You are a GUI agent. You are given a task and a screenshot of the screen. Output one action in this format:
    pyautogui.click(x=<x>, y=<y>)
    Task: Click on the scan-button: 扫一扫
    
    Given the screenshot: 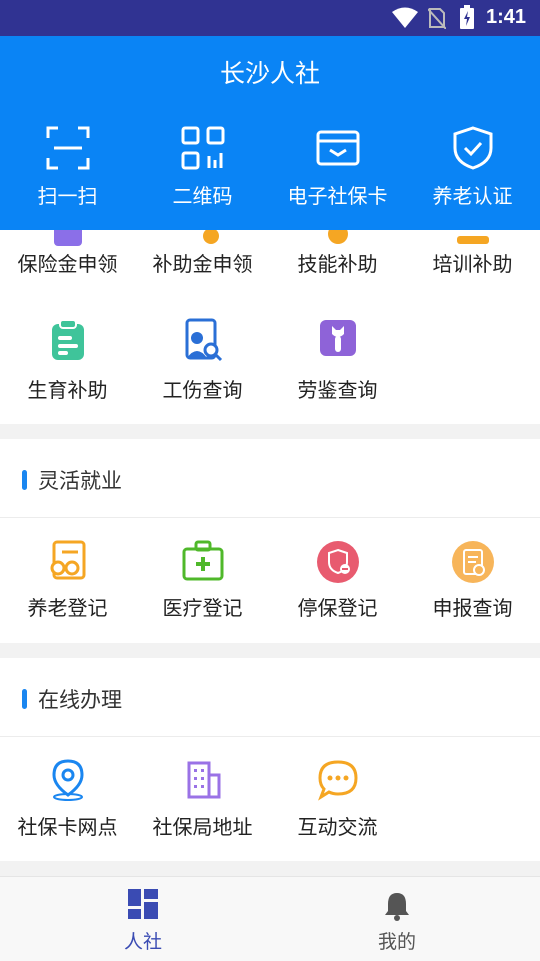 What is the action you would take?
    pyautogui.click(x=67, y=167)
    